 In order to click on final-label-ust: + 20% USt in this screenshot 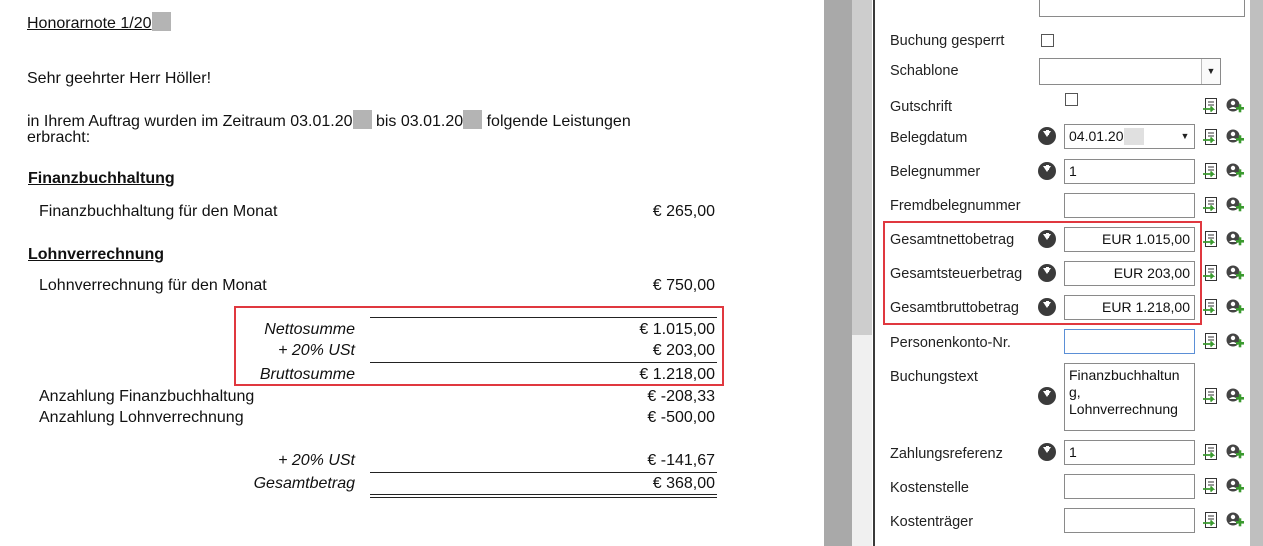, I will do `click(316, 460)`.